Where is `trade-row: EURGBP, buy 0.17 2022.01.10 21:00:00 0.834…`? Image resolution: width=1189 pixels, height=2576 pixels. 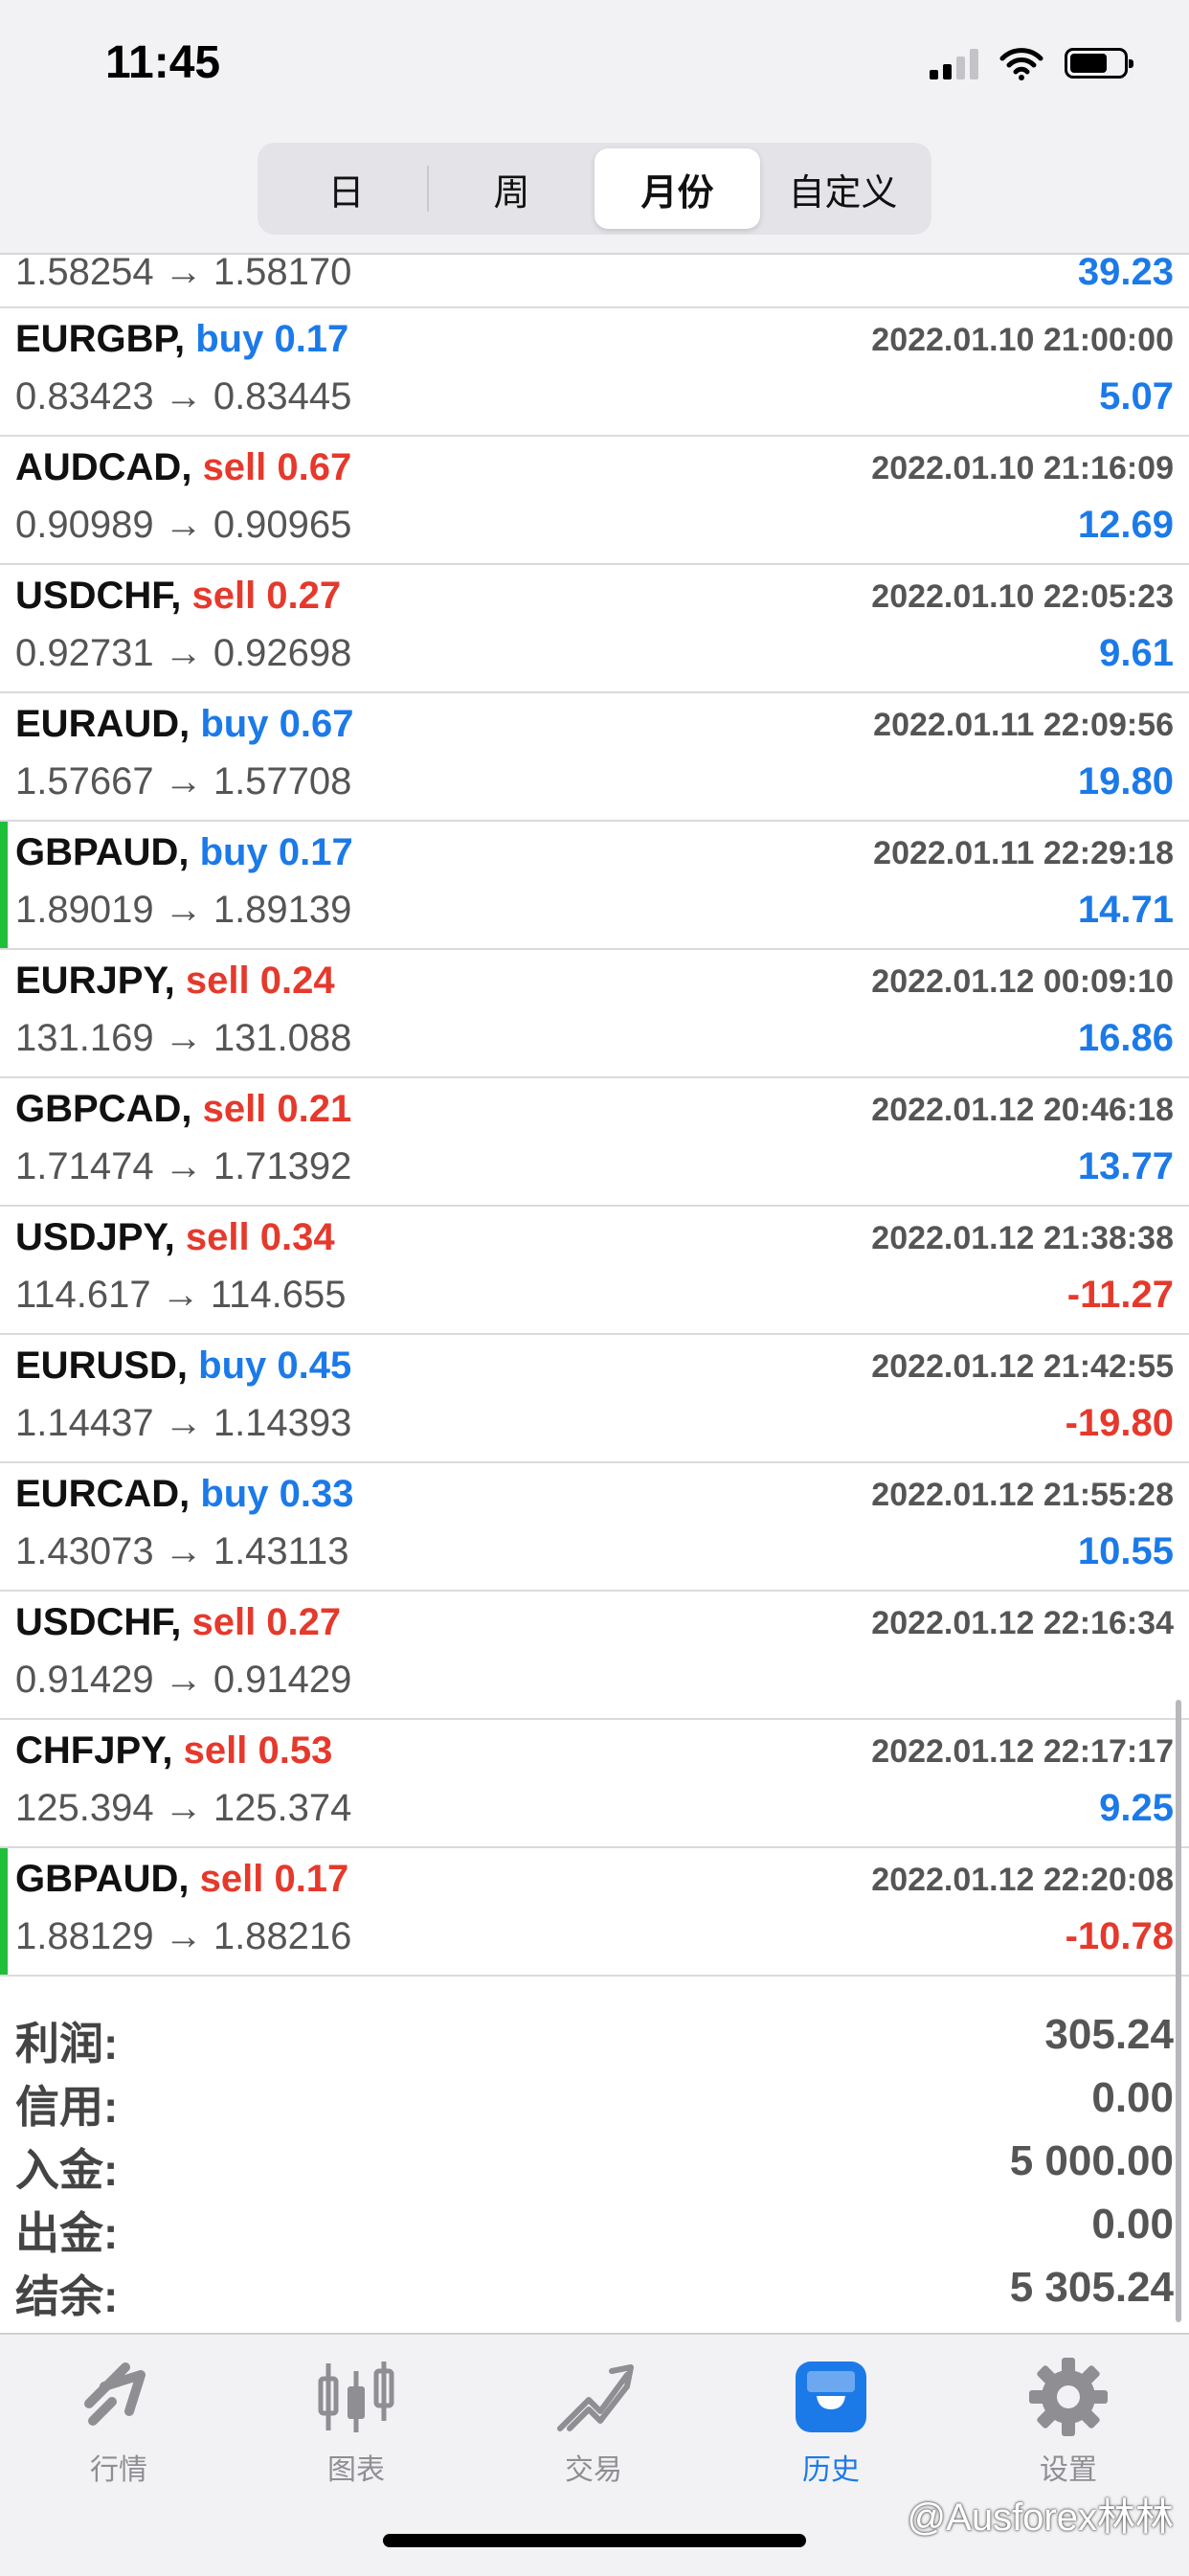 trade-row: EURGBP, buy 0.17 2022.01.10 21:00:00 0.834… is located at coordinates (594, 372).